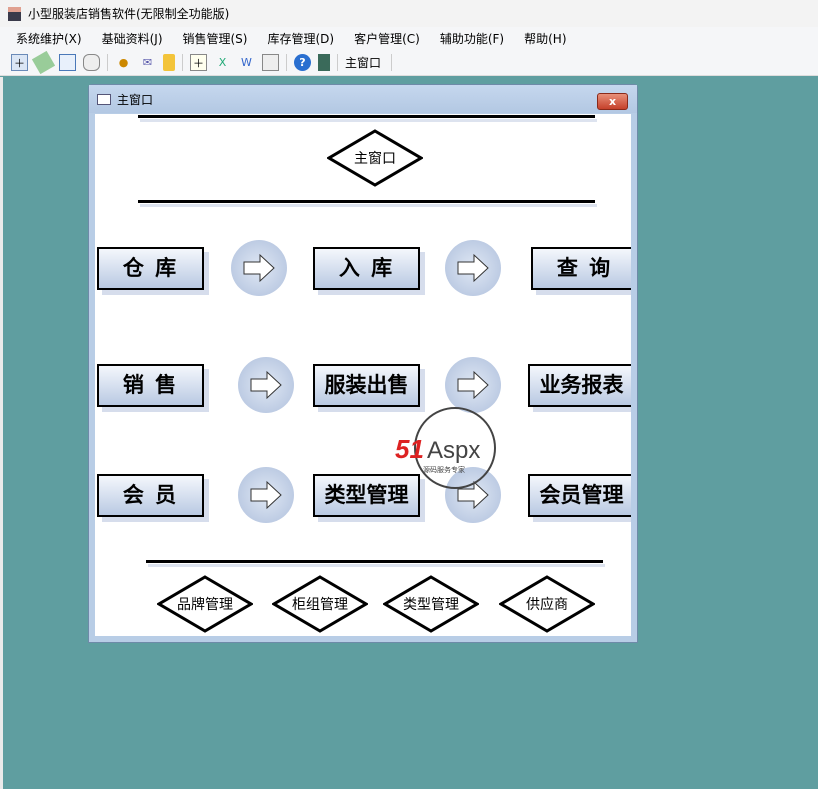  I want to click on menu-customers: 客户管理(C), so click(387, 38).